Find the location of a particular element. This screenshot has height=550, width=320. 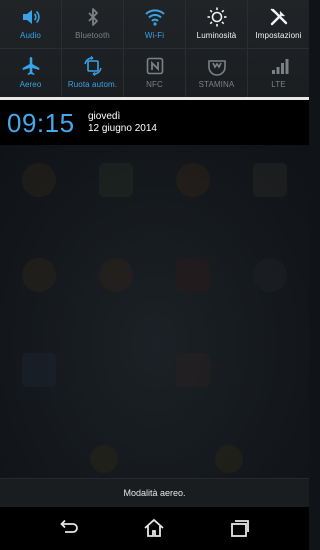

home-icon is located at coordinates (154, 528).